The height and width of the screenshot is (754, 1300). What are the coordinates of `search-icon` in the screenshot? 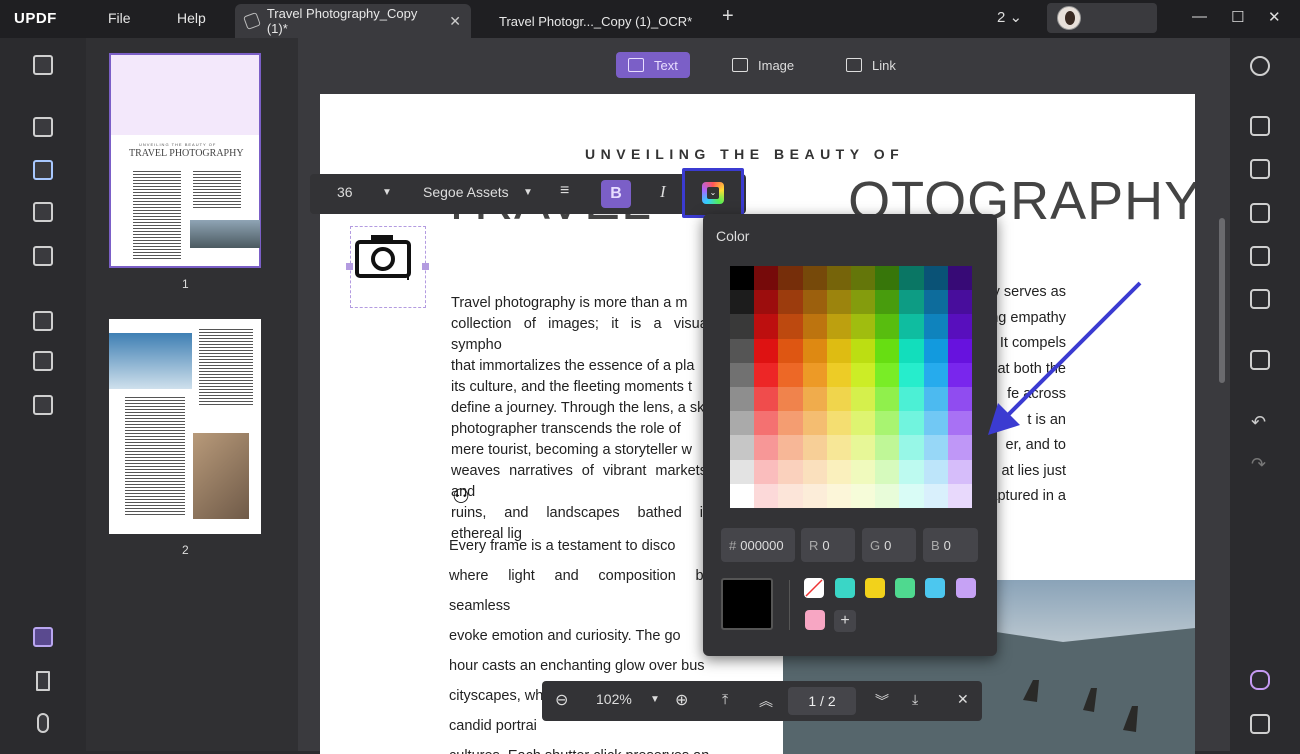 It's located at (1260, 66).